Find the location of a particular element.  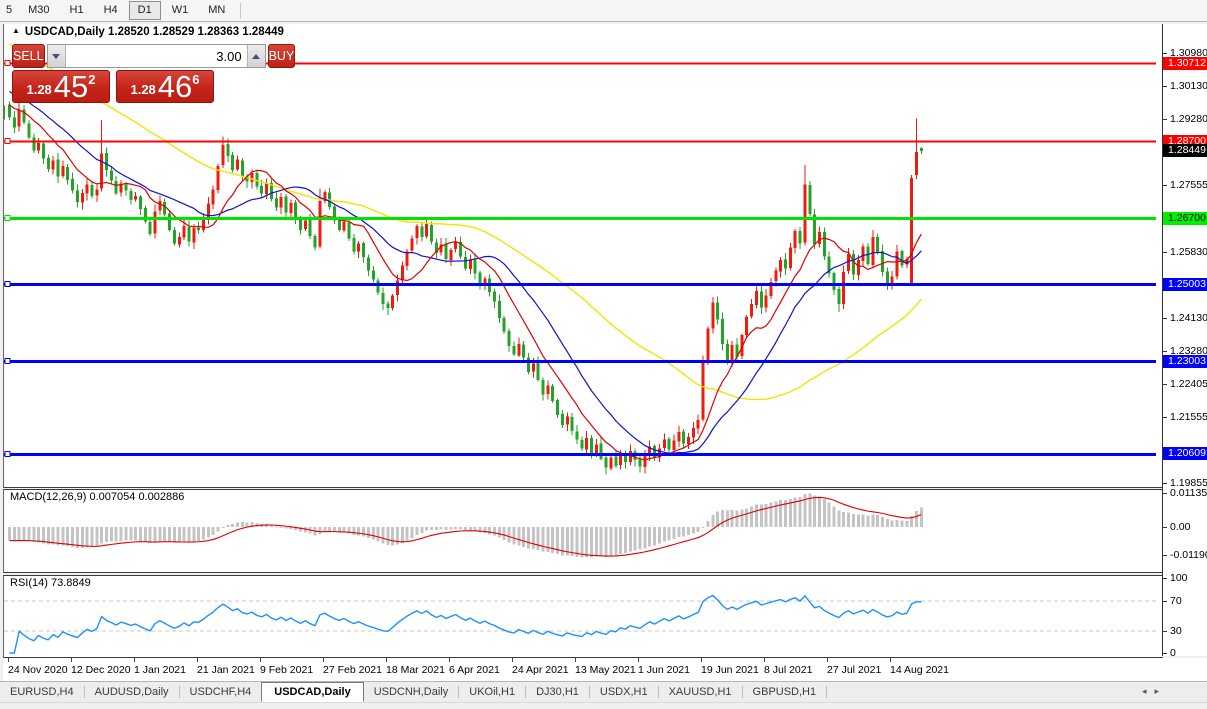

price-tick-label: 1.22405 is located at coordinates (1188, 384).